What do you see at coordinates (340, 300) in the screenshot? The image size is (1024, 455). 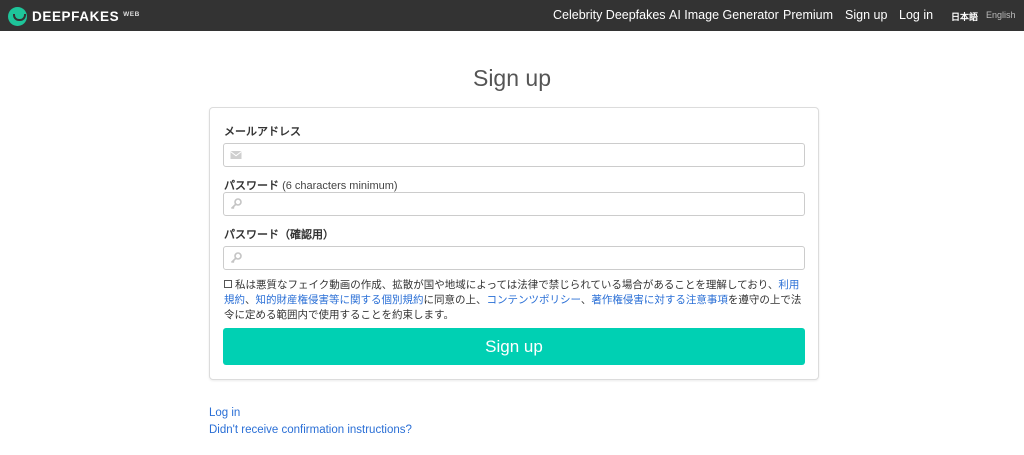 I see `ip-terms-link: 知的財産権侵害等に関する個別規約` at bounding box center [340, 300].